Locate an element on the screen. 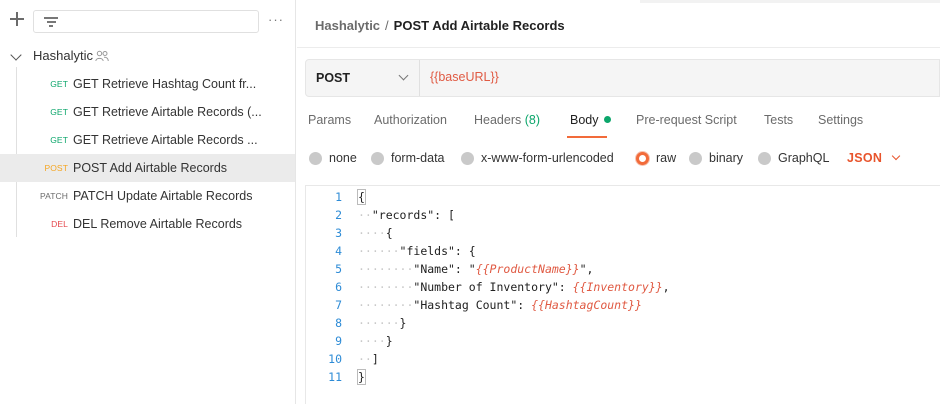  collection-header: Hashalytic is located at coordinates (147, 56).